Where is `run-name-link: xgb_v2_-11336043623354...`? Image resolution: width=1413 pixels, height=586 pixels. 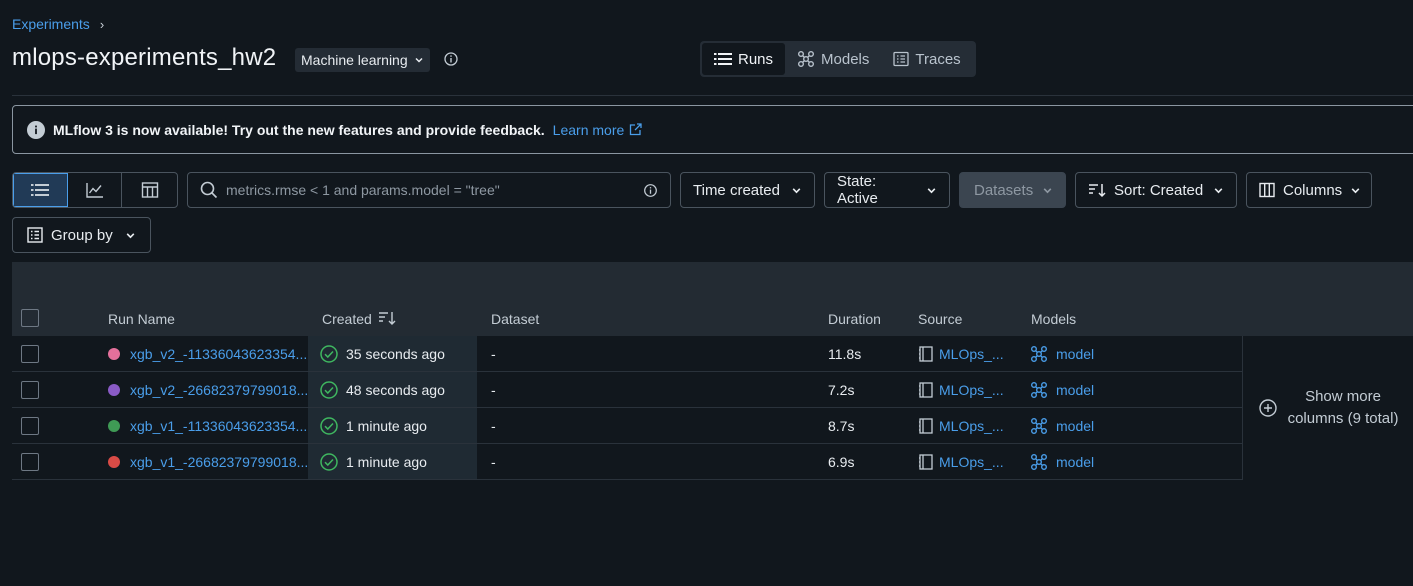
run-name-link: xgb_v2_-11336043623354... is located at coordinates (218, 354).